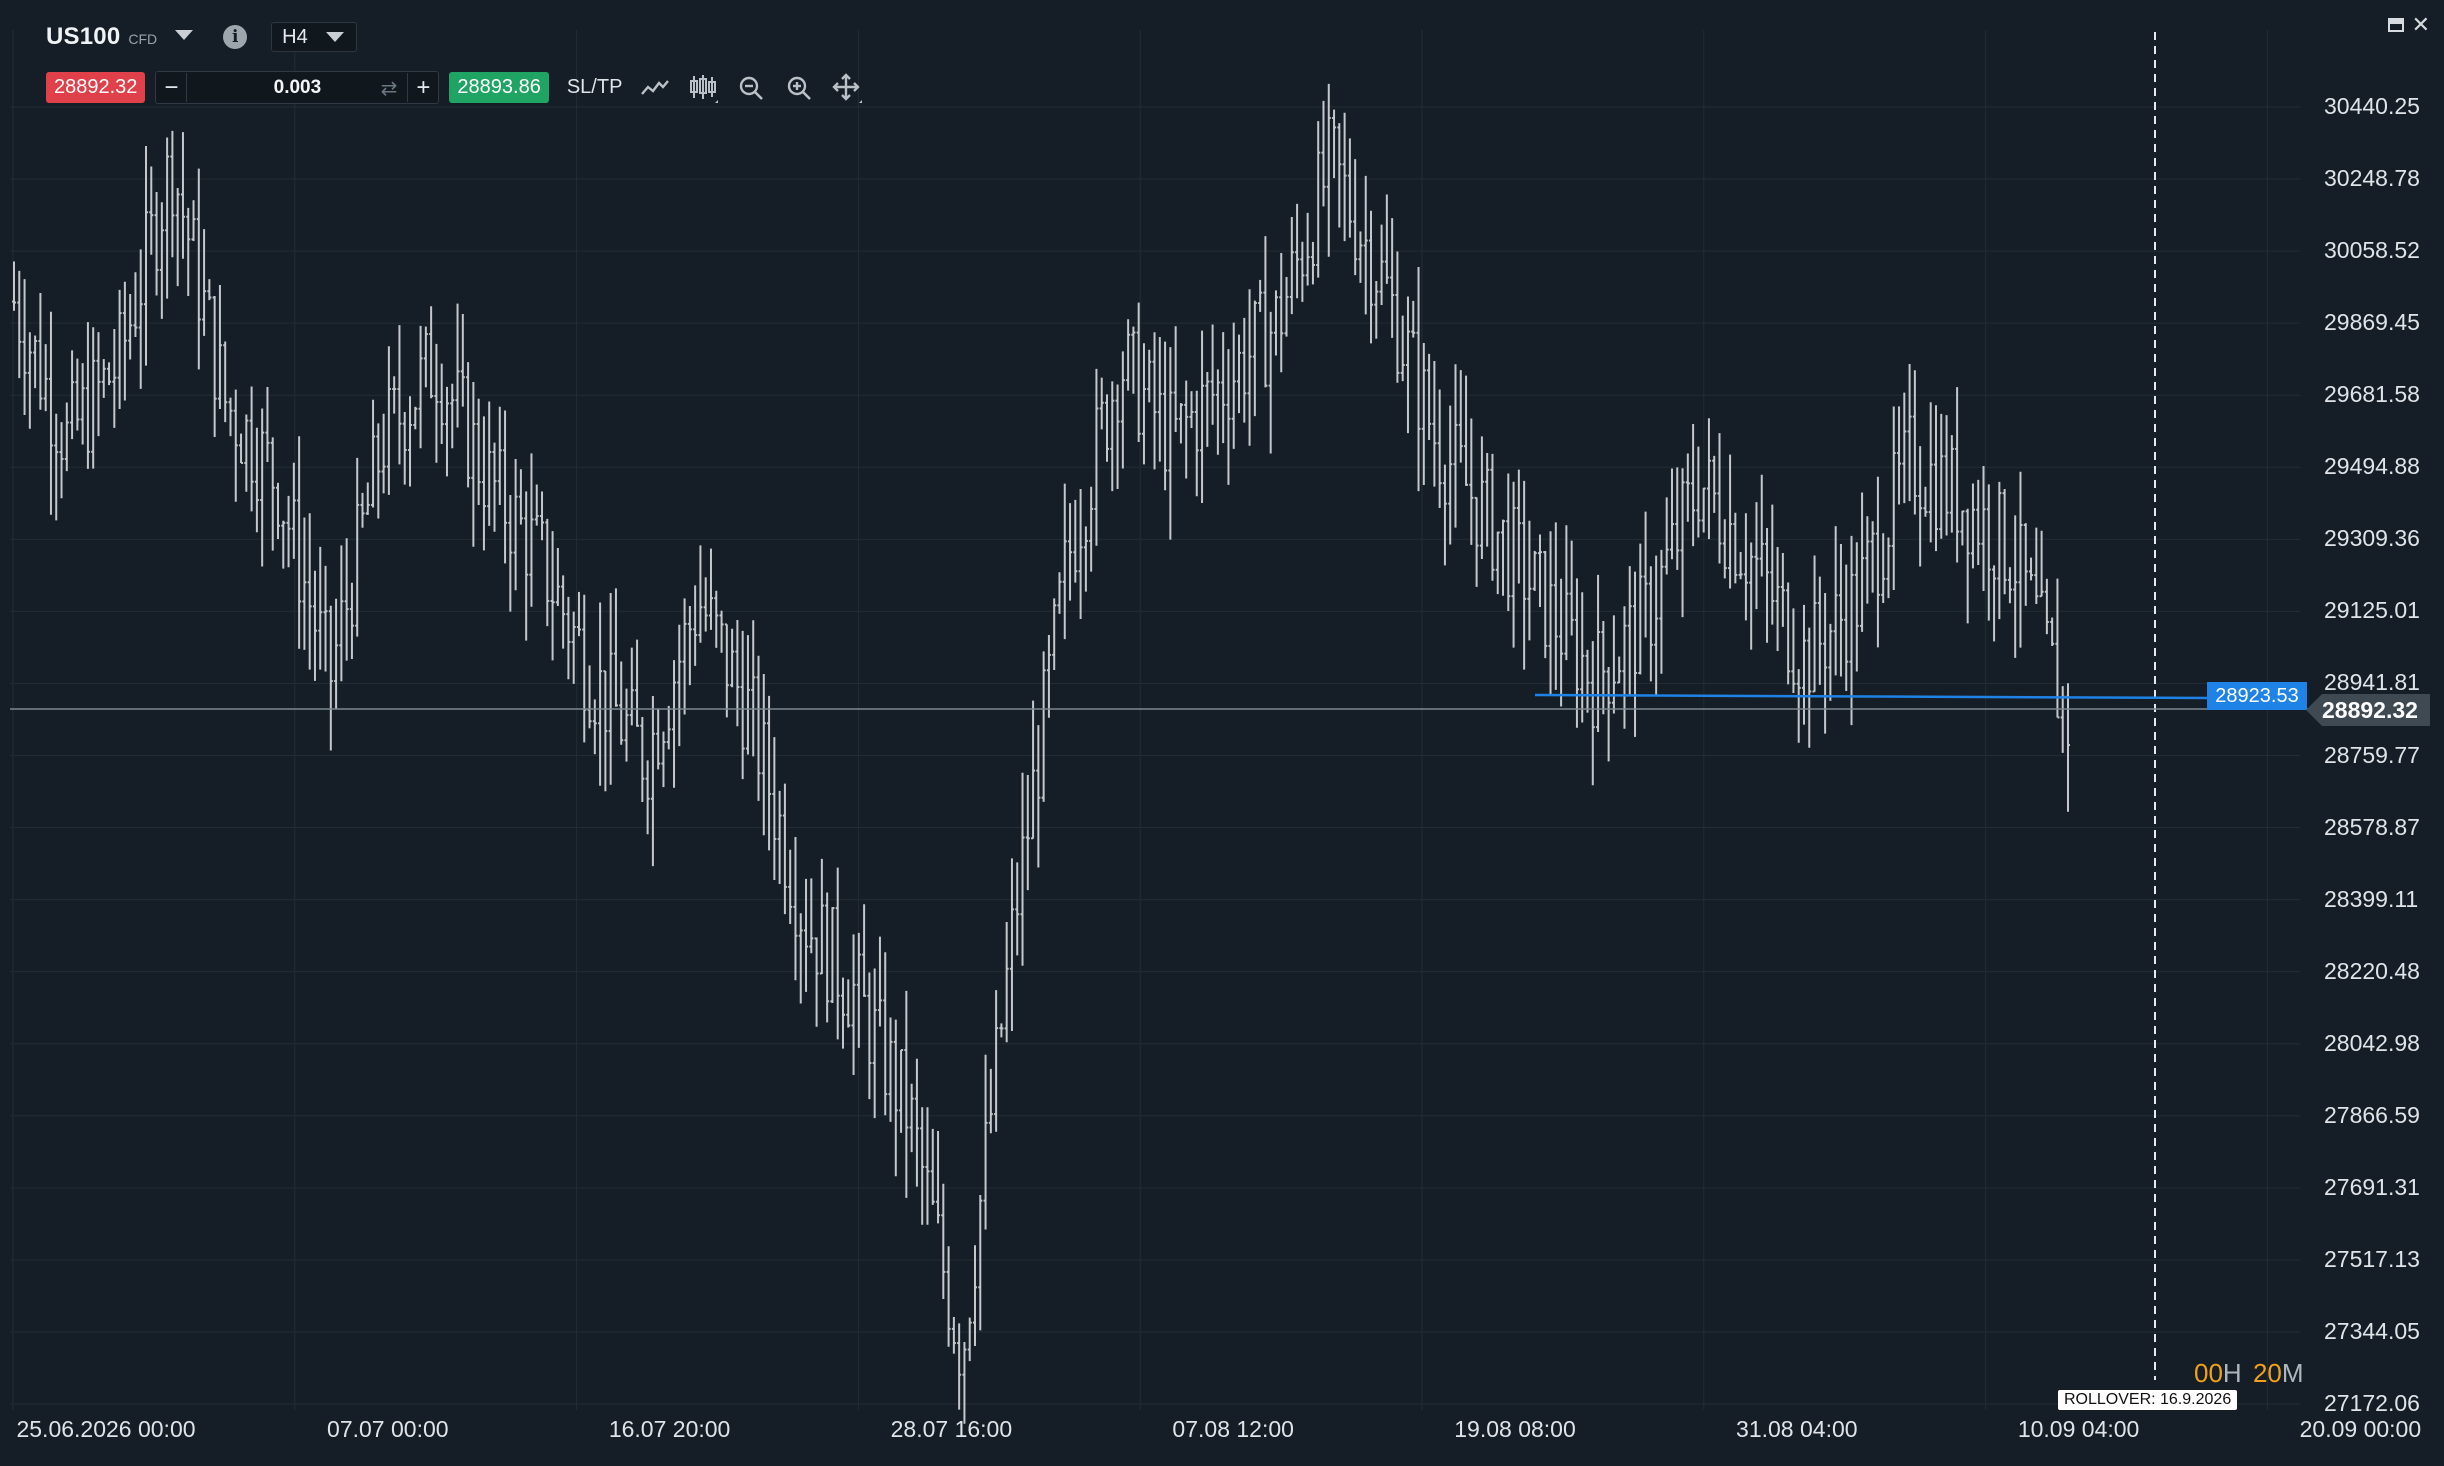 The image size is (2444, 1466). I want to click on price-tick-label: 27691.31, so click(2372, 1186).